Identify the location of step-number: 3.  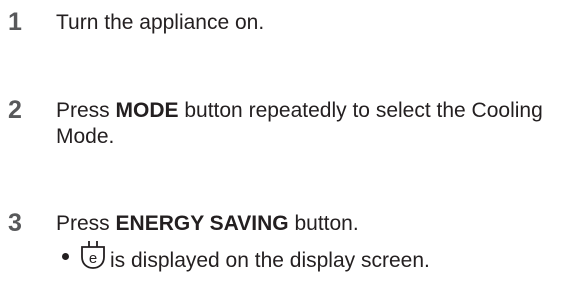
(15, 223).